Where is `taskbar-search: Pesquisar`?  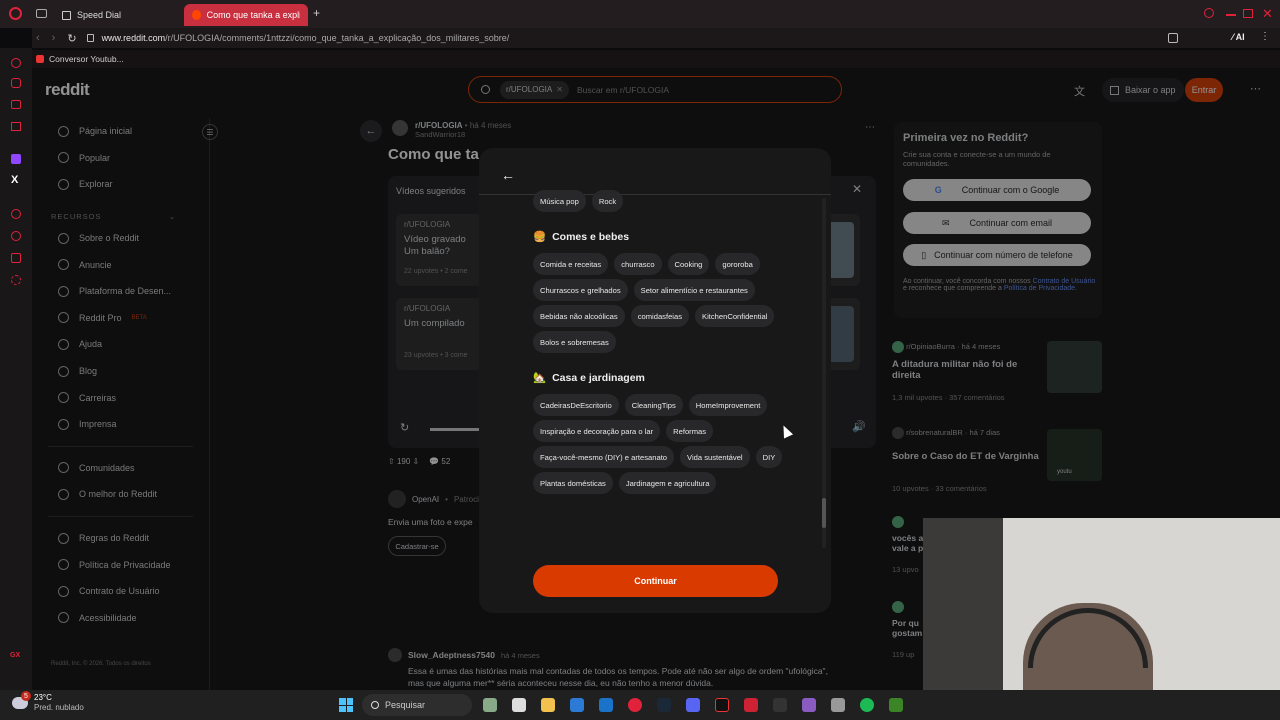 taskbar-search: Pesquisar is located at coordinates (417, 705).